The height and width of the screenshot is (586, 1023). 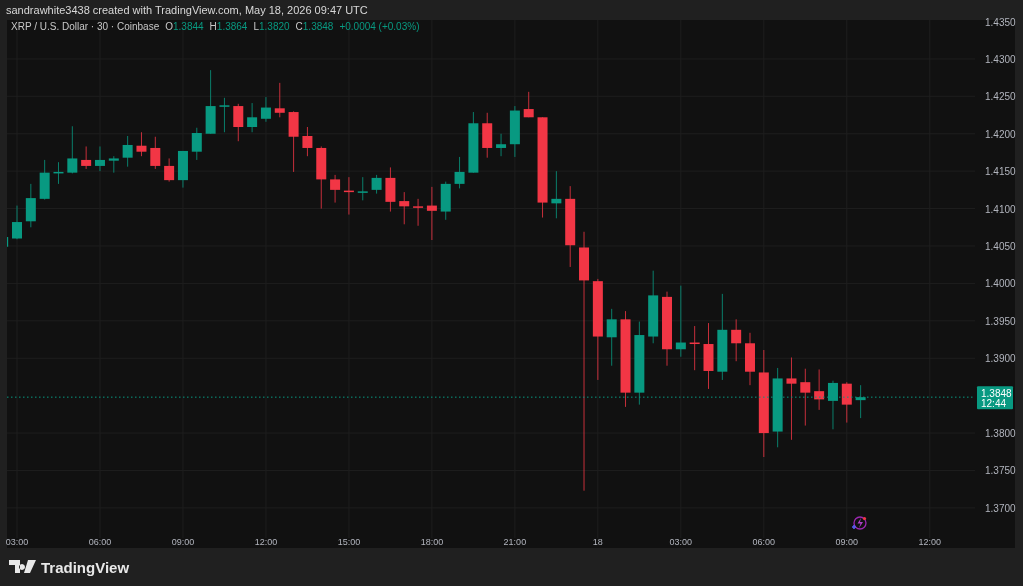 I want to click on ohlc-value: O1.3844, so click(x=184, y=26).